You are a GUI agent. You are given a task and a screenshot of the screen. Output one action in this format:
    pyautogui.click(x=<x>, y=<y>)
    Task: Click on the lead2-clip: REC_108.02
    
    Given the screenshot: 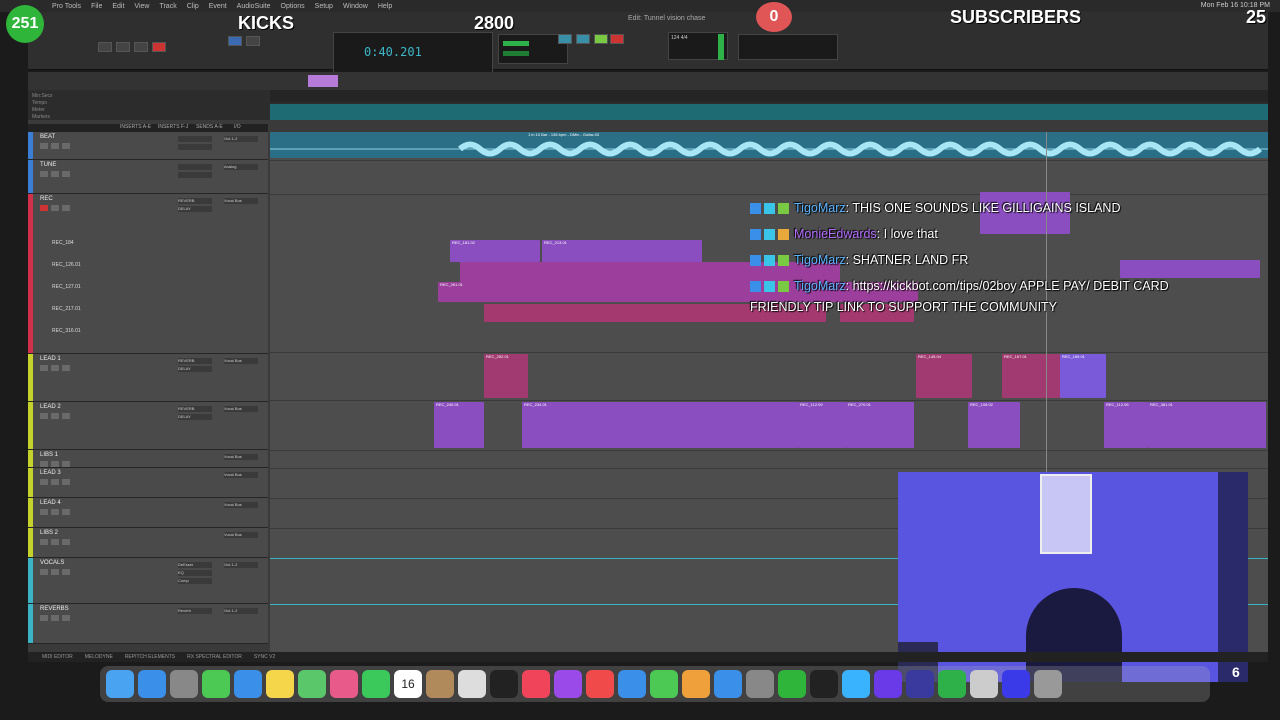 What is the action you would take?
    pyautogui.click(x=994, y=425)
    